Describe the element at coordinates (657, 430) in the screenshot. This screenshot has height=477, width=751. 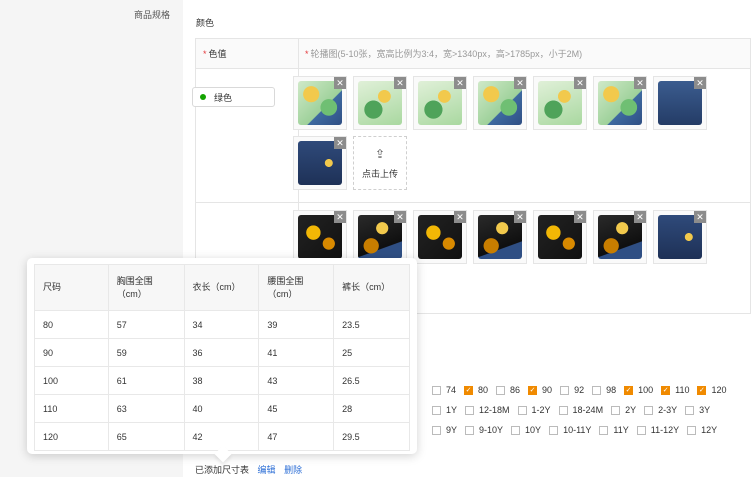
I see `size-option: 11-12Y` at that location.